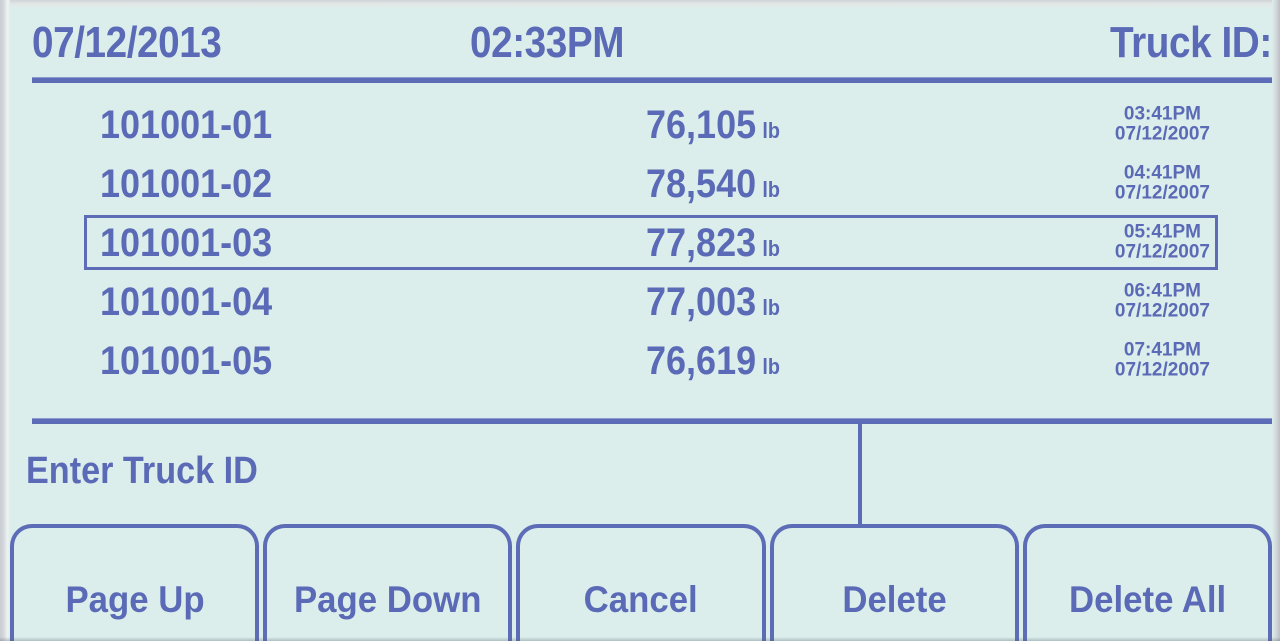 This screenshot has height=641, width=1280. What do you see at coordinates (894, 599) in the screenshot?
I see `softkey-label: Delete` at bounding box center [894, 599].